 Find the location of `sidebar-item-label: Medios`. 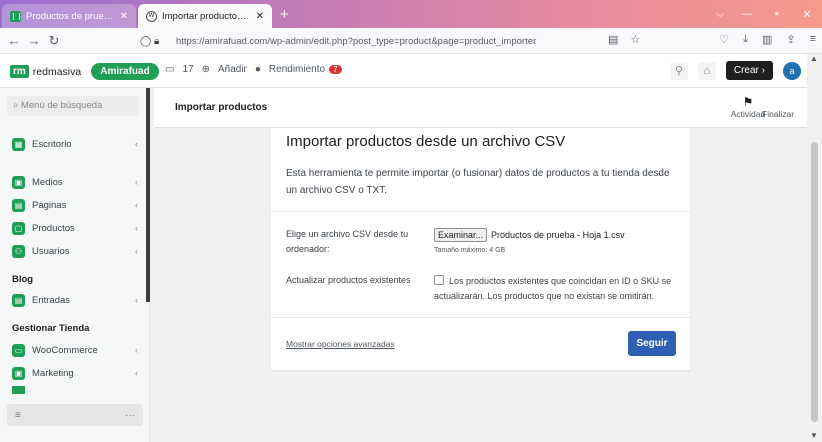

sidebar-item-label: Medios is located at coordinates (47, 182).